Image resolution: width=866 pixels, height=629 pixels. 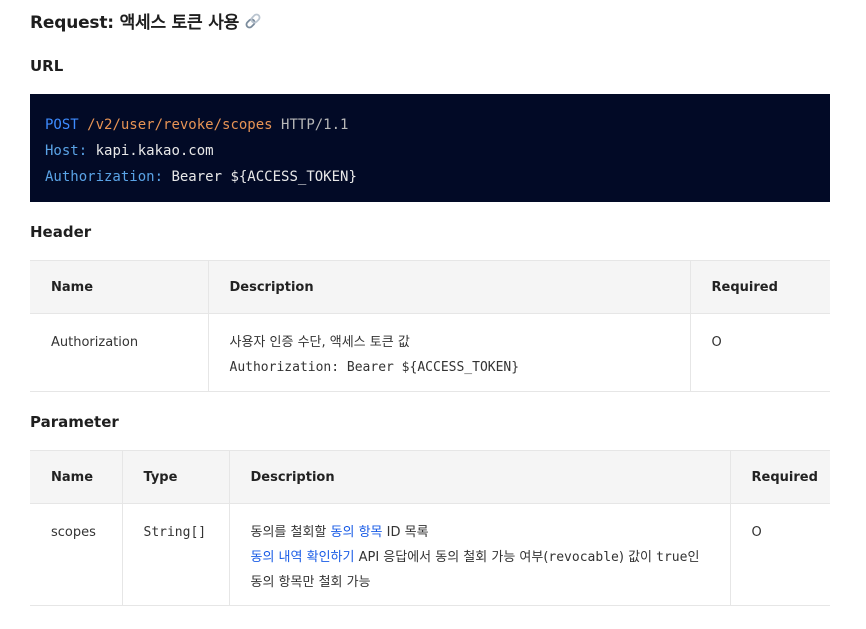 What do you see at coordinates (175, 477) in the screenshot?
I see `column-header-type: Type` at bounding box center [175, 477].